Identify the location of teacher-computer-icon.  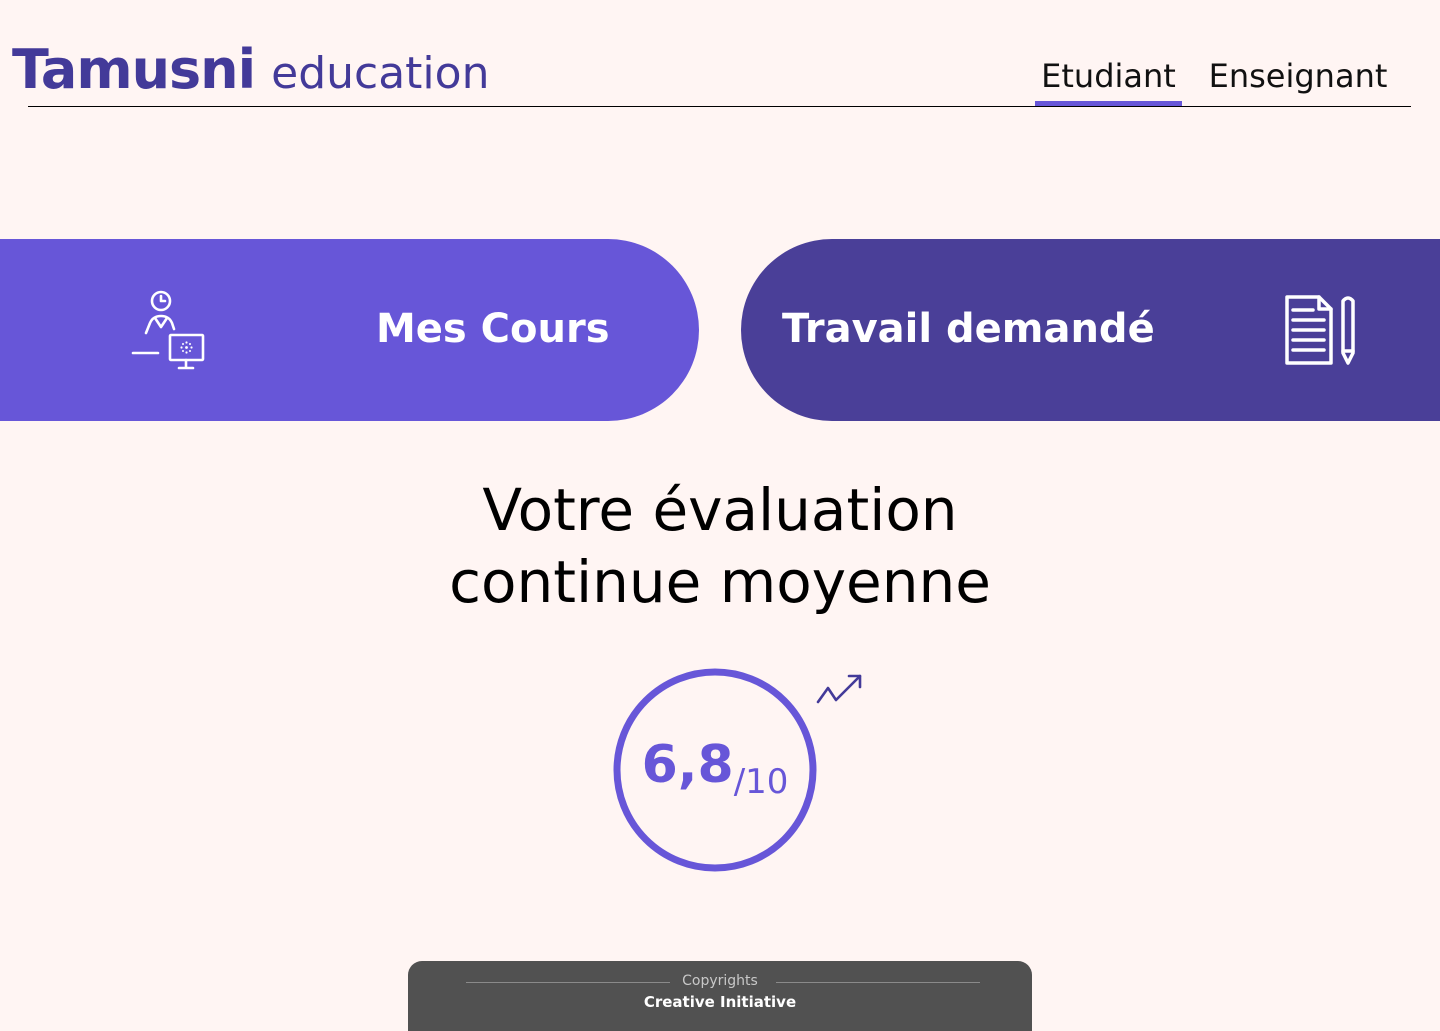
(168, 330).